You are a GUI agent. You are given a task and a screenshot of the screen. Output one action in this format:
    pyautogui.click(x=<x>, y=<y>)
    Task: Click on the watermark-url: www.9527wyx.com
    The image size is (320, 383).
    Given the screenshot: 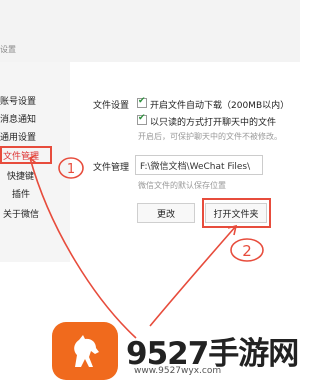 What is the action you would take?
    pyautogui.click(x=178, y=371)
    